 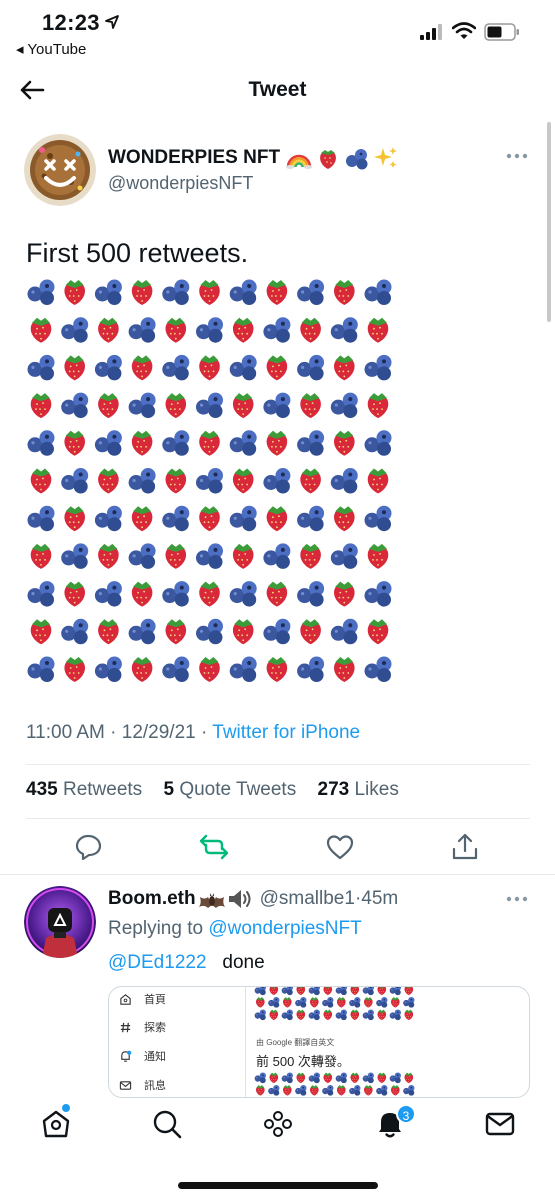 I want to click on search-icon, so click(x=167, y=1124).